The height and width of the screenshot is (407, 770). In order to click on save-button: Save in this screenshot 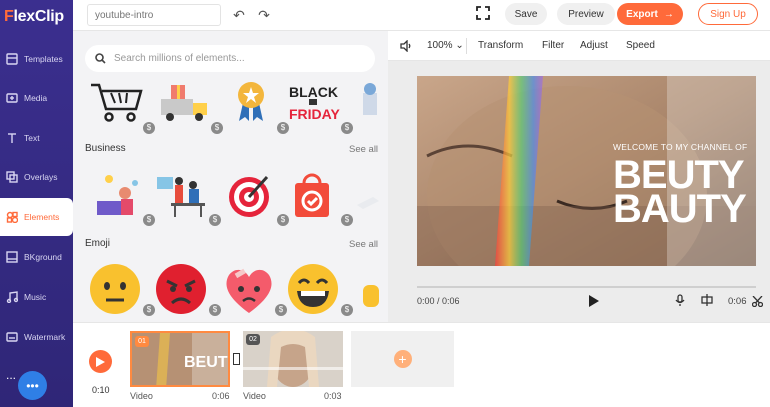, I will do `click(526, 14)`.